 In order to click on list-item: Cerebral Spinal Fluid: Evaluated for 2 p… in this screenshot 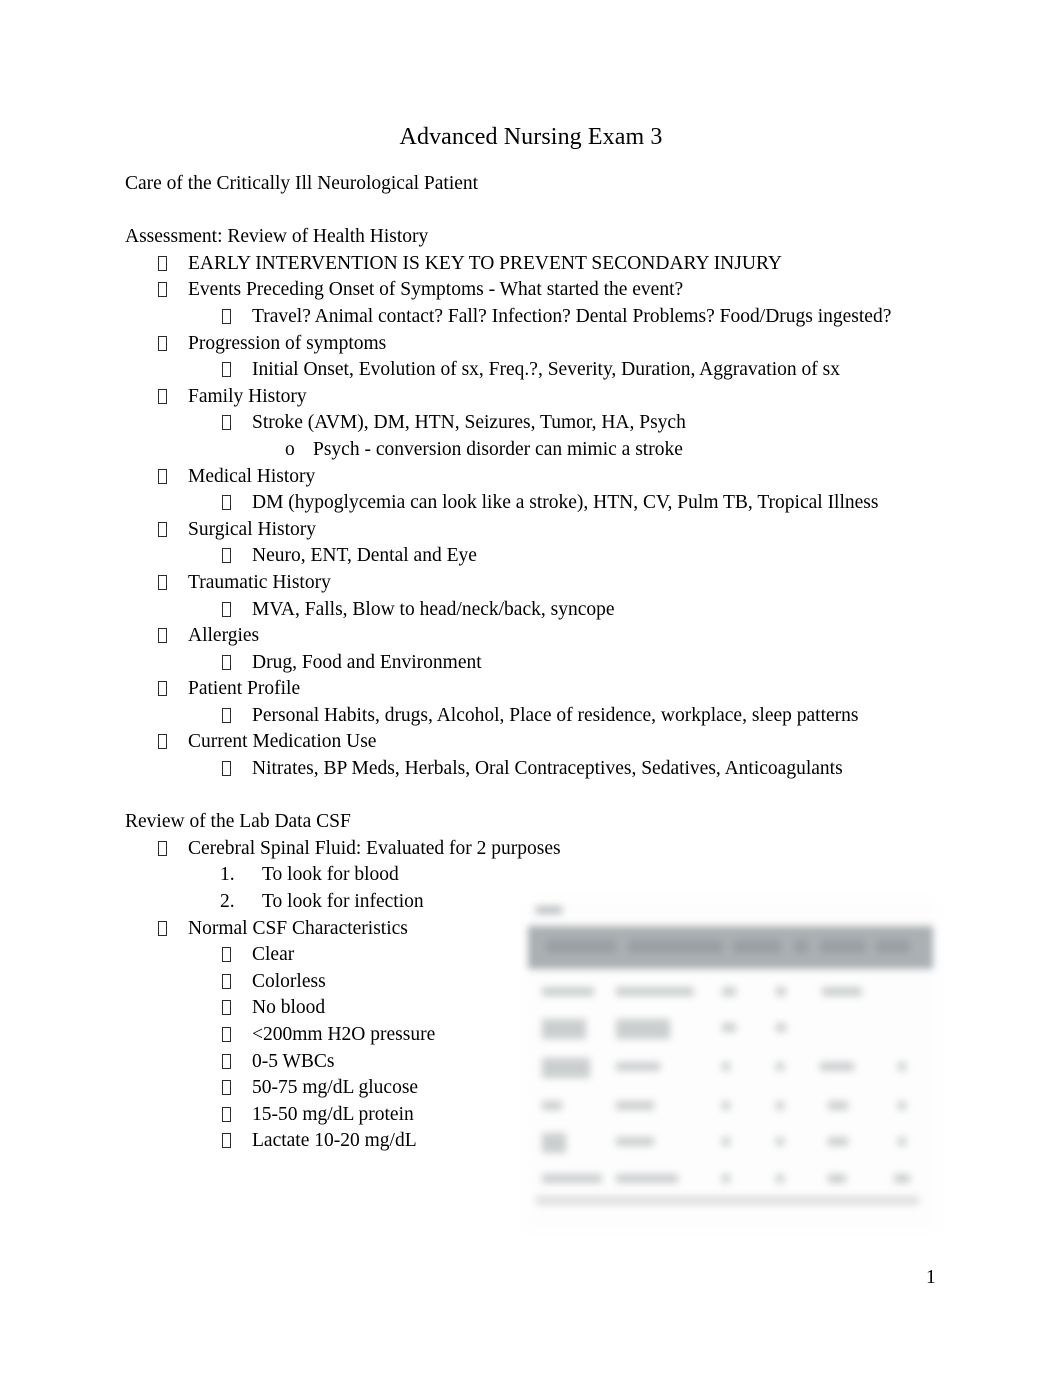, I will do `click(540, 849)`.